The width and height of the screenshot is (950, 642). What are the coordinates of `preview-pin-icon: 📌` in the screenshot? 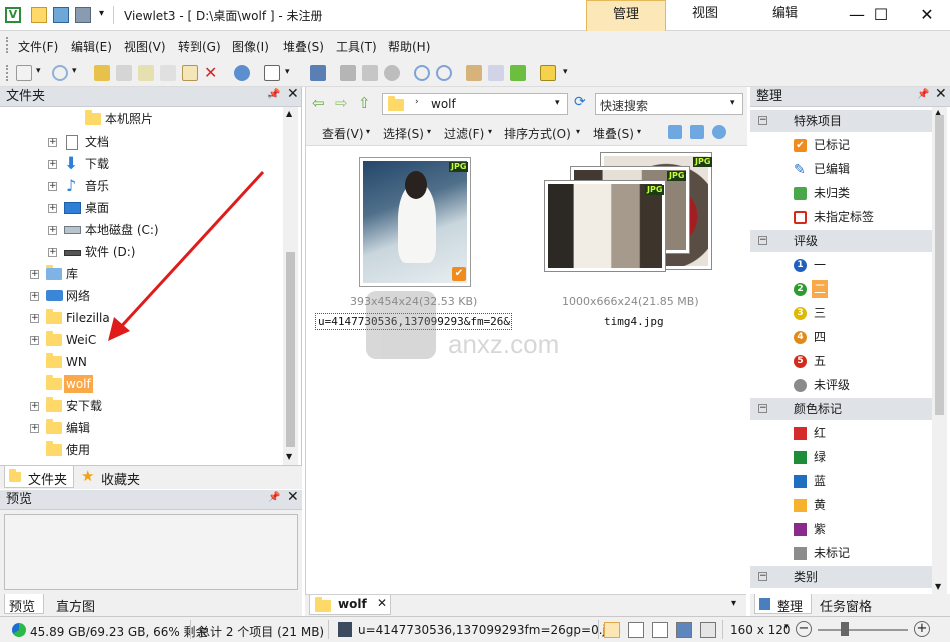 It's located at (274, 497).